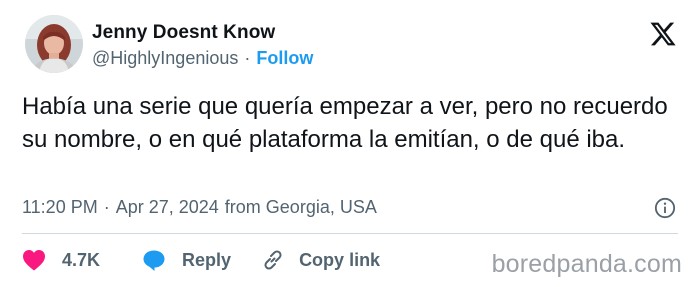  What do you see at coordinates (273, 260) in the screenshot?
I see `link-icon` at bounding box center [273, 260].